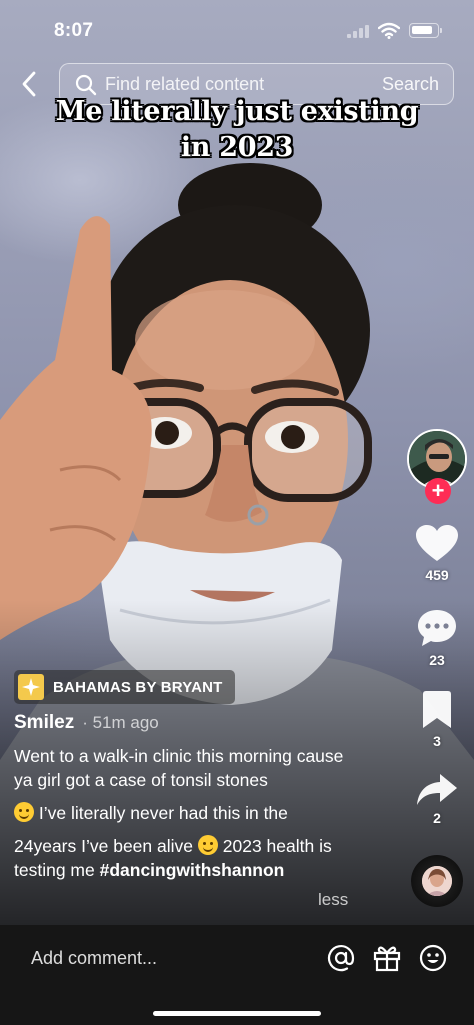 The image size is (474, 1025). Describe the element at coordinates (433, 958) in the screenshot. I see `smiley-icon` at that location.